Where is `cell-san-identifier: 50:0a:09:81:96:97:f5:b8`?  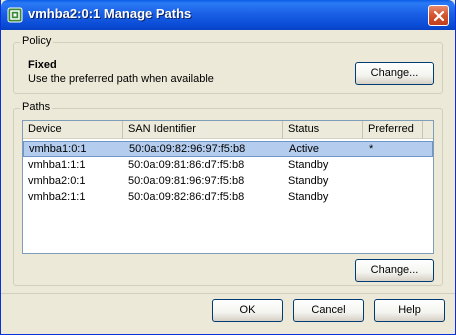
cell-san-identifier: 50:0a:09:81:96:97:f5:b8 is located at coordinates (186, 181).